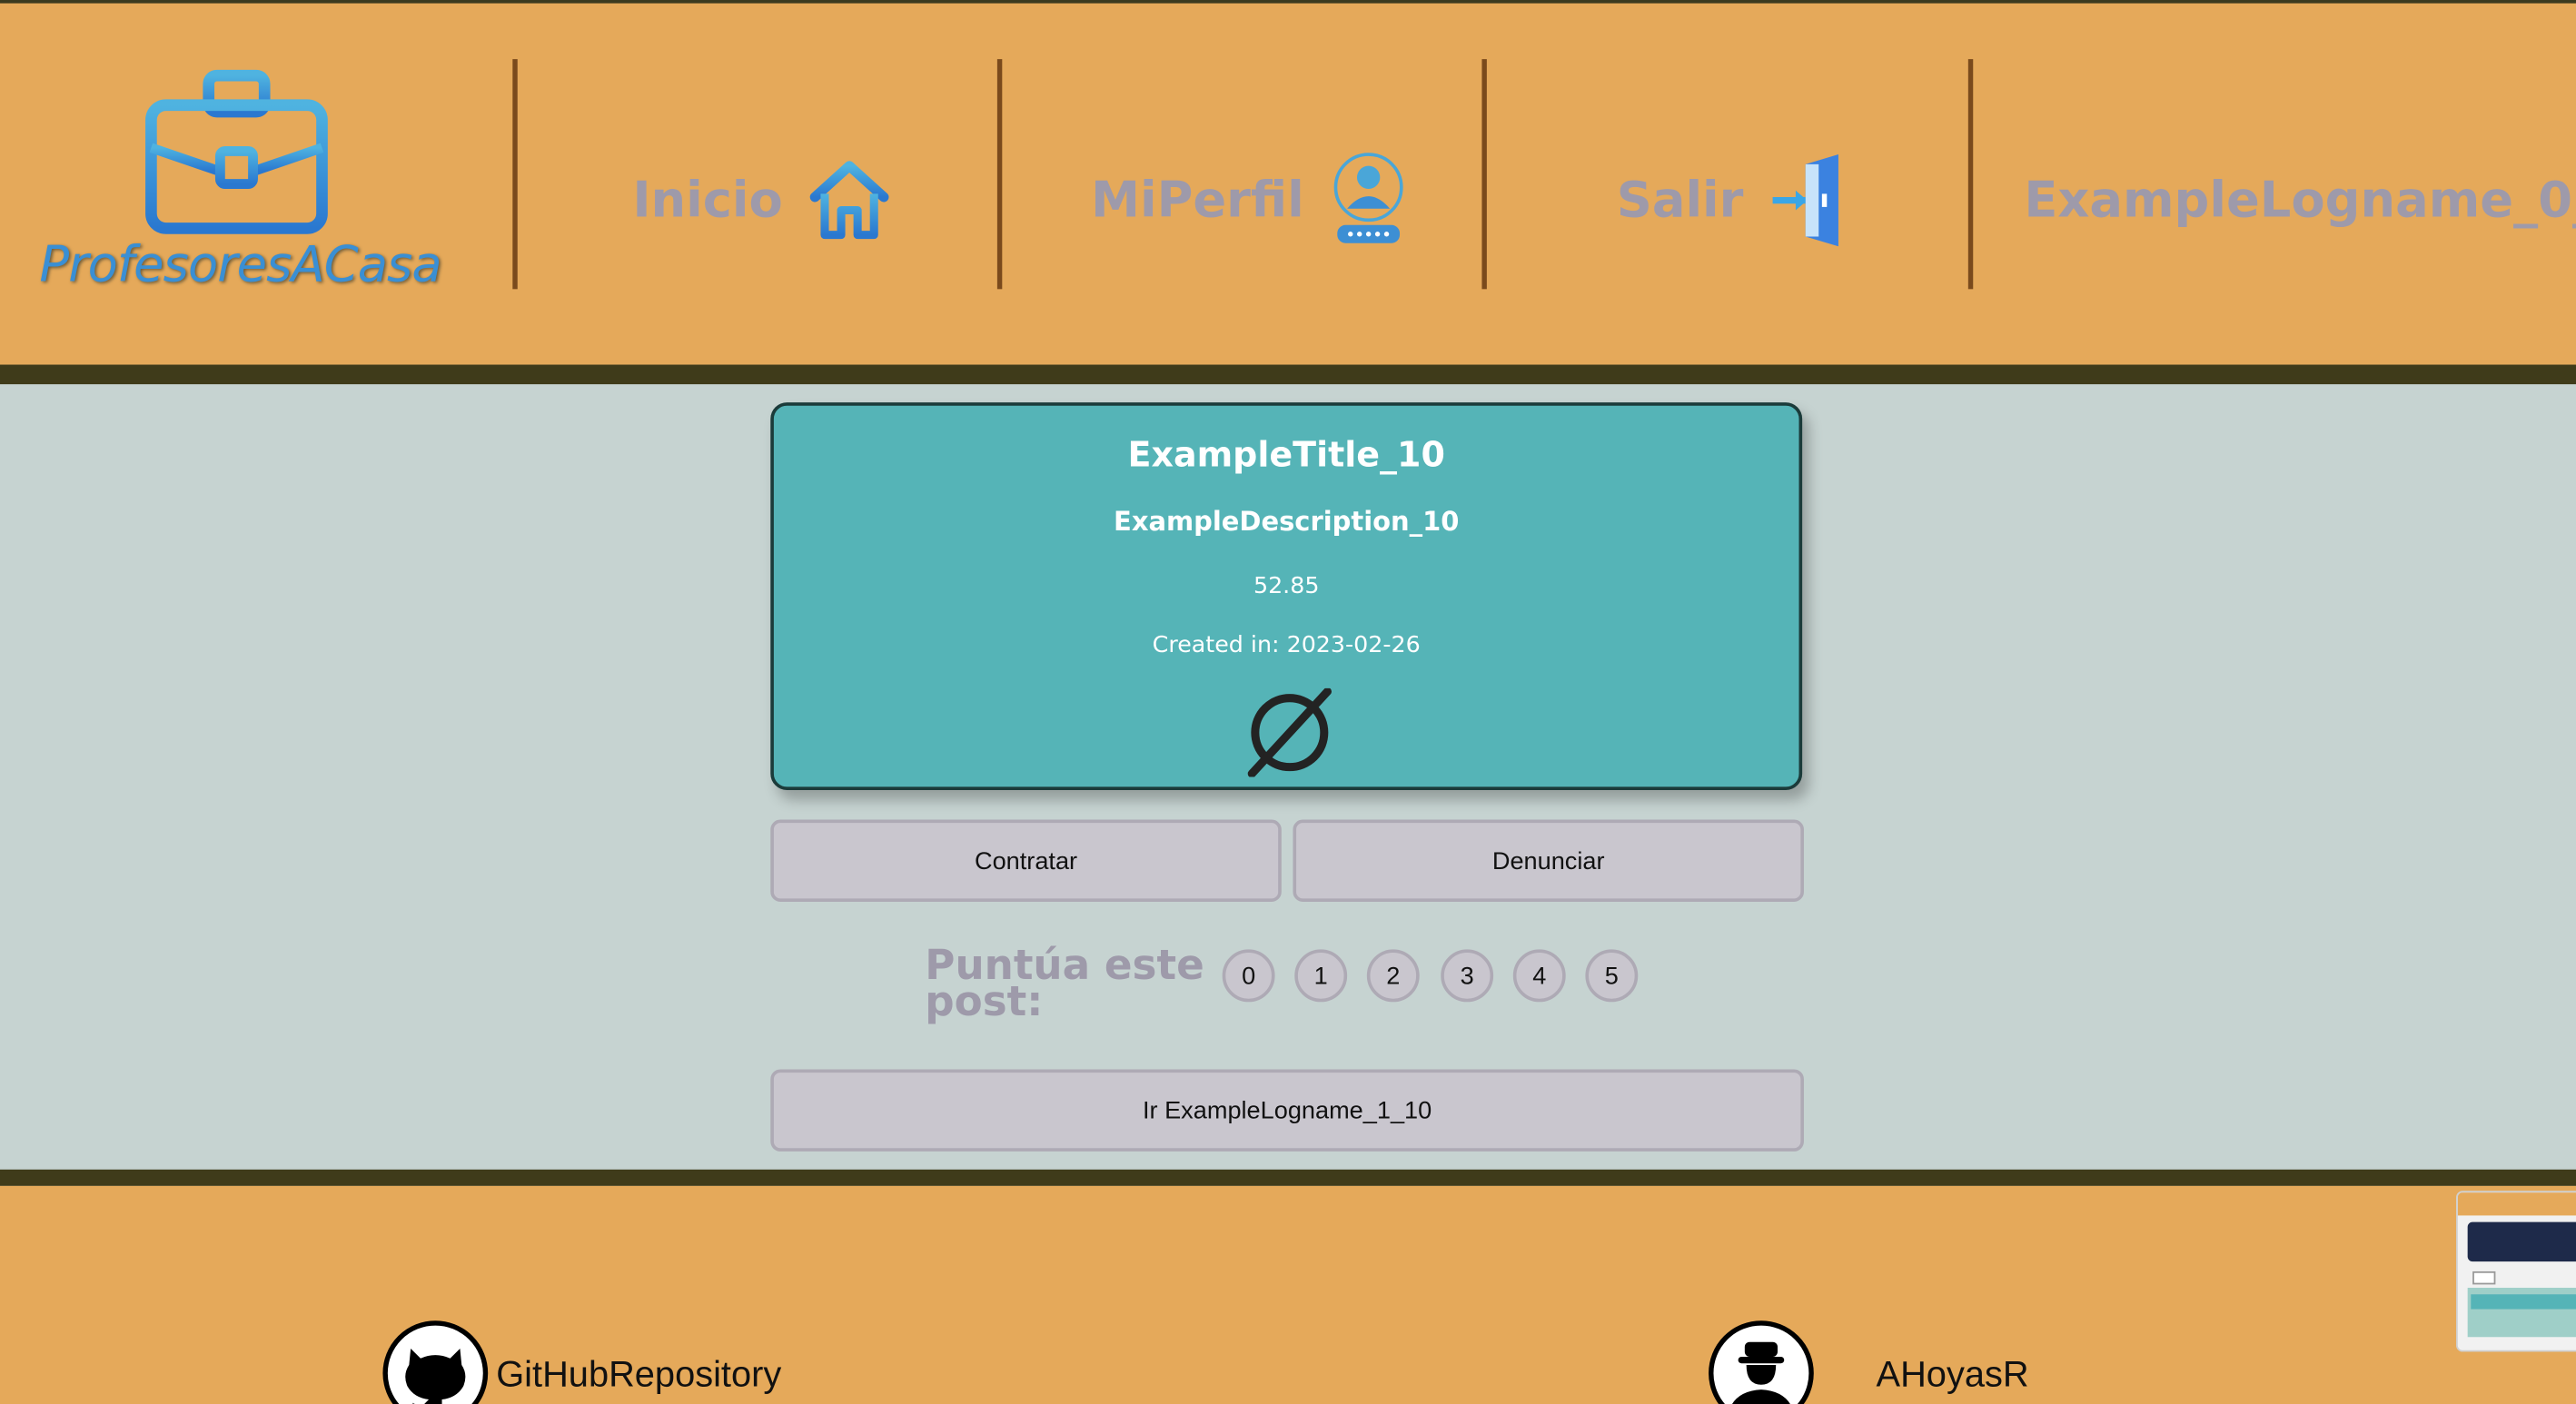 The width and height of the screenshot is (2576, 1404). What do you see at coordinates (1286, 586) in the screenshot?
I see `post-price: 52.85` at bounding box center [1286, 586].